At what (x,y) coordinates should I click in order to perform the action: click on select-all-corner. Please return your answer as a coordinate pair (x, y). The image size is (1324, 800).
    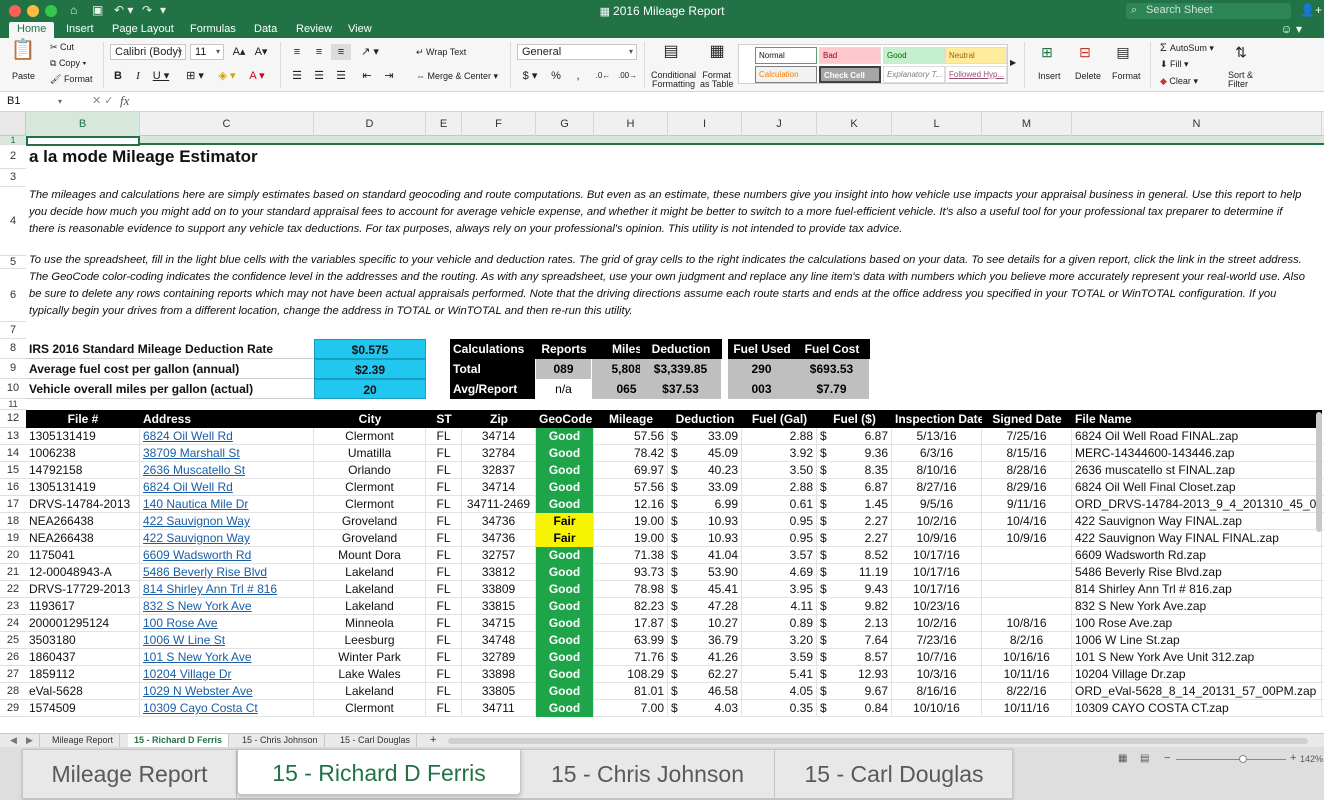
    Looking at the image, I should click on (13, 124).